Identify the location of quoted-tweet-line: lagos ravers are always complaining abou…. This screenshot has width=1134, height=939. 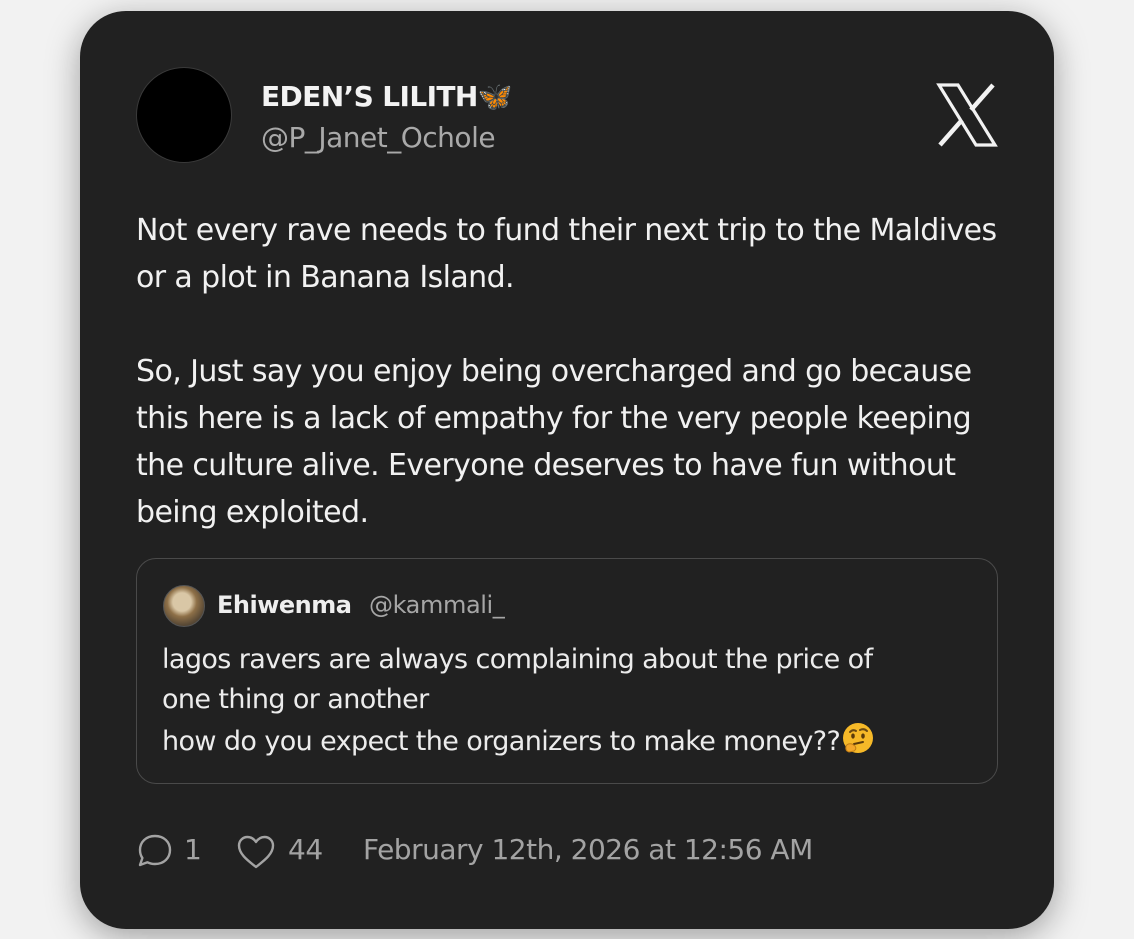
(517, 659).